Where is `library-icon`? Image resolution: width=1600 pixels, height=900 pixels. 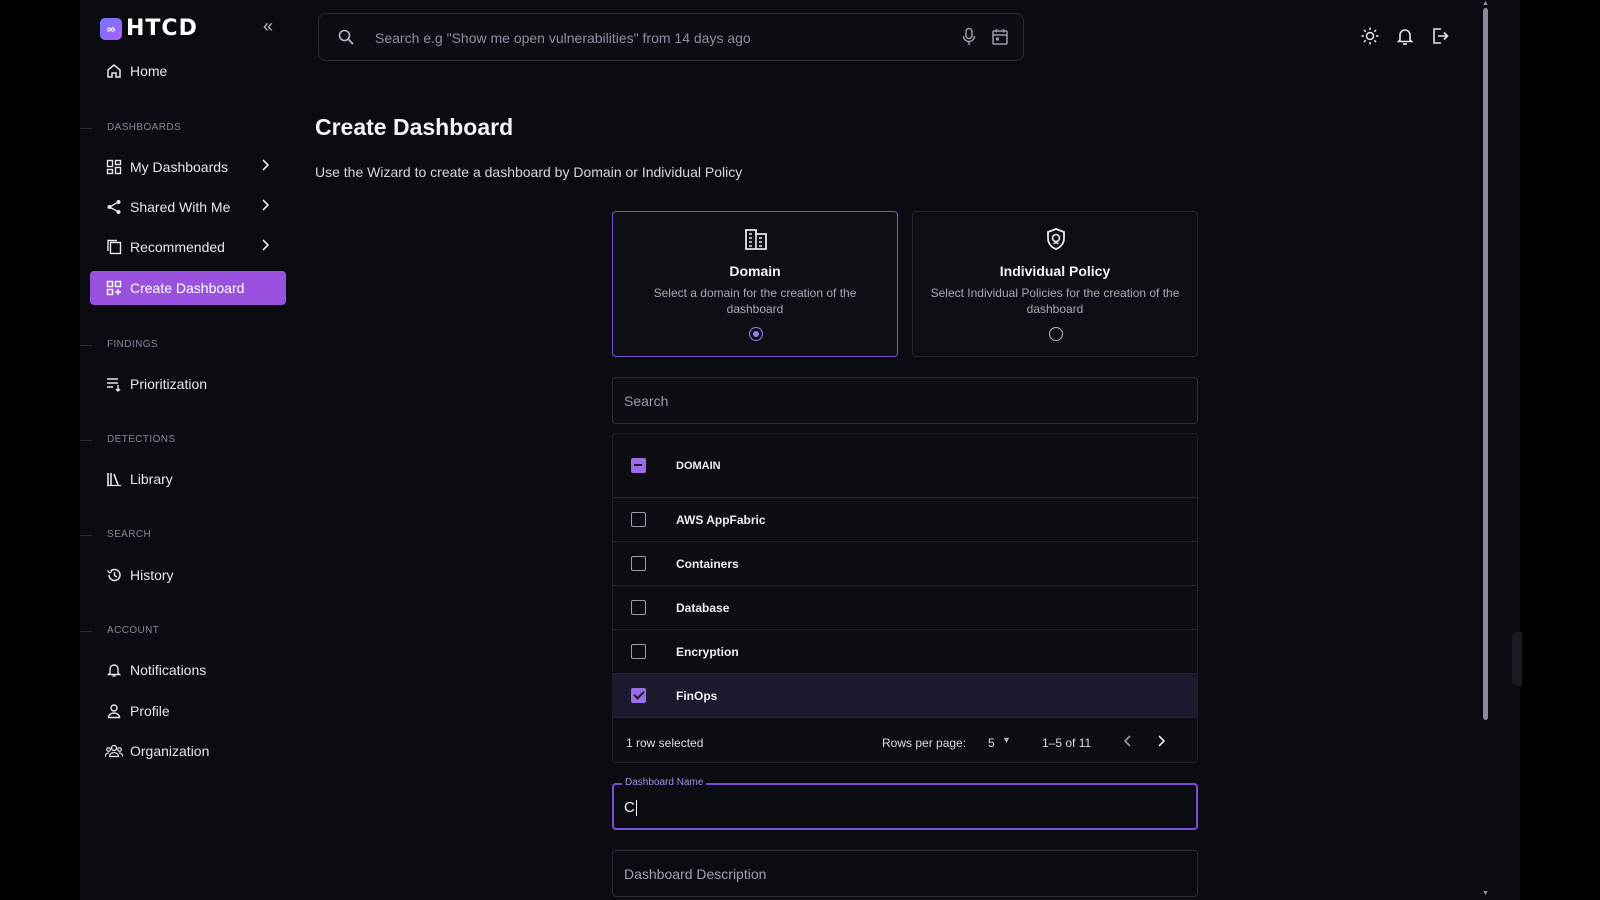
library-icon is located at coordinates (114, 479).